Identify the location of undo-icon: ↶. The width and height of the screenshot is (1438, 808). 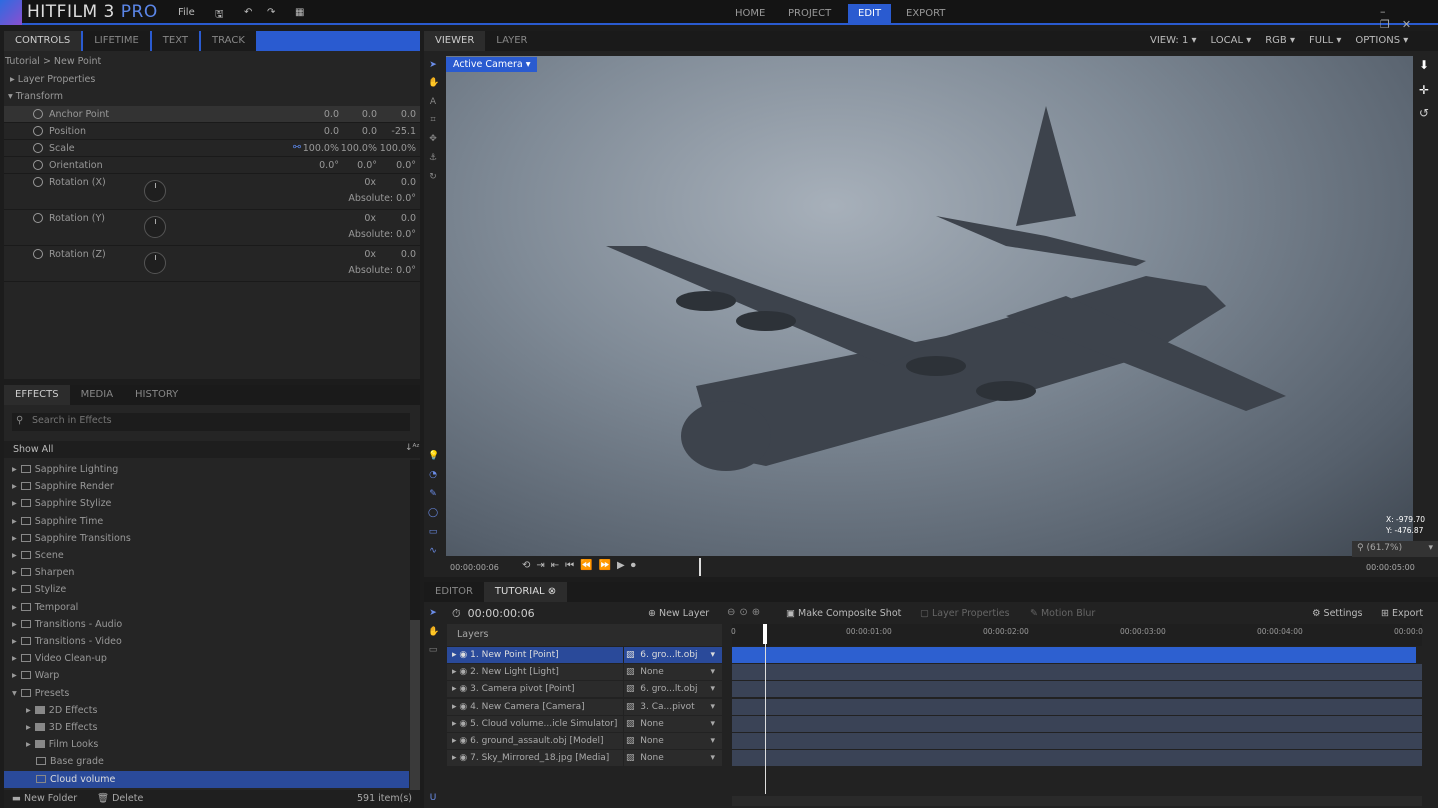
(248, 12).